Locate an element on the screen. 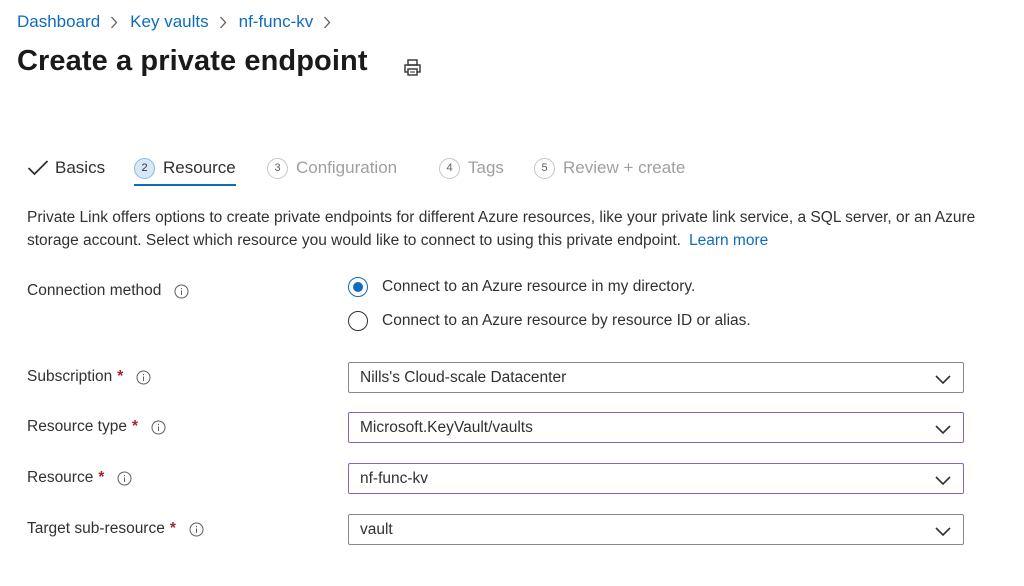 This screenshot has width=1024, height=586. resource-type-label: Resource type * is located at coordinates (96, 427).